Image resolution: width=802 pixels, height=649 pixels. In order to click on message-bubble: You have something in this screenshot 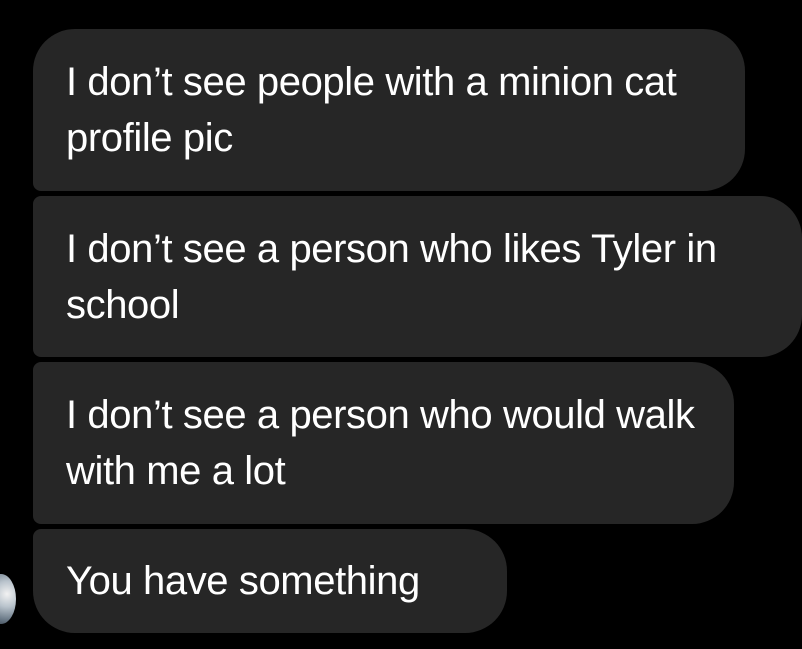, I will do `click(270, 581)`.